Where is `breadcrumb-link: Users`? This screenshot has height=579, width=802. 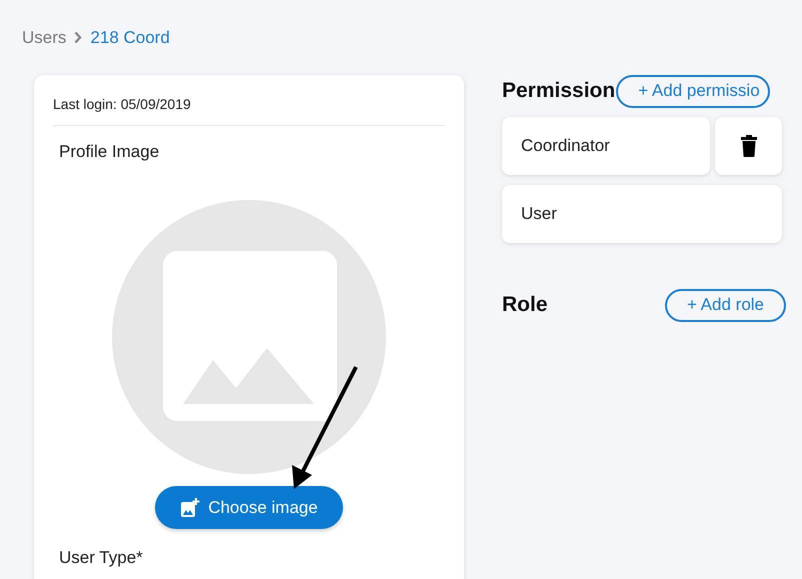 breadcrumb-link: Users is located at coordinates (44, 37).